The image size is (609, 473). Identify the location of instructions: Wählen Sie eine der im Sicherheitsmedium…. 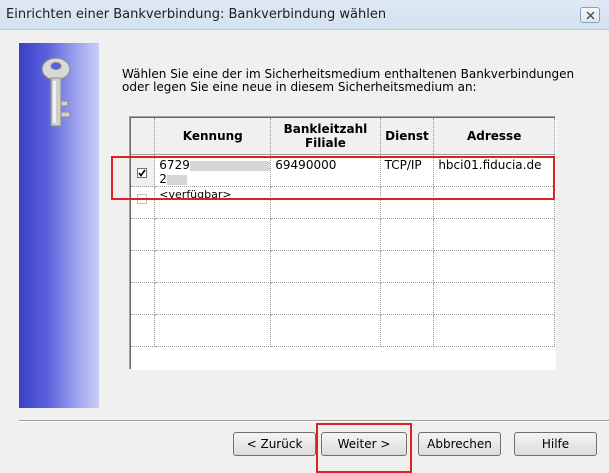
(352, 81).